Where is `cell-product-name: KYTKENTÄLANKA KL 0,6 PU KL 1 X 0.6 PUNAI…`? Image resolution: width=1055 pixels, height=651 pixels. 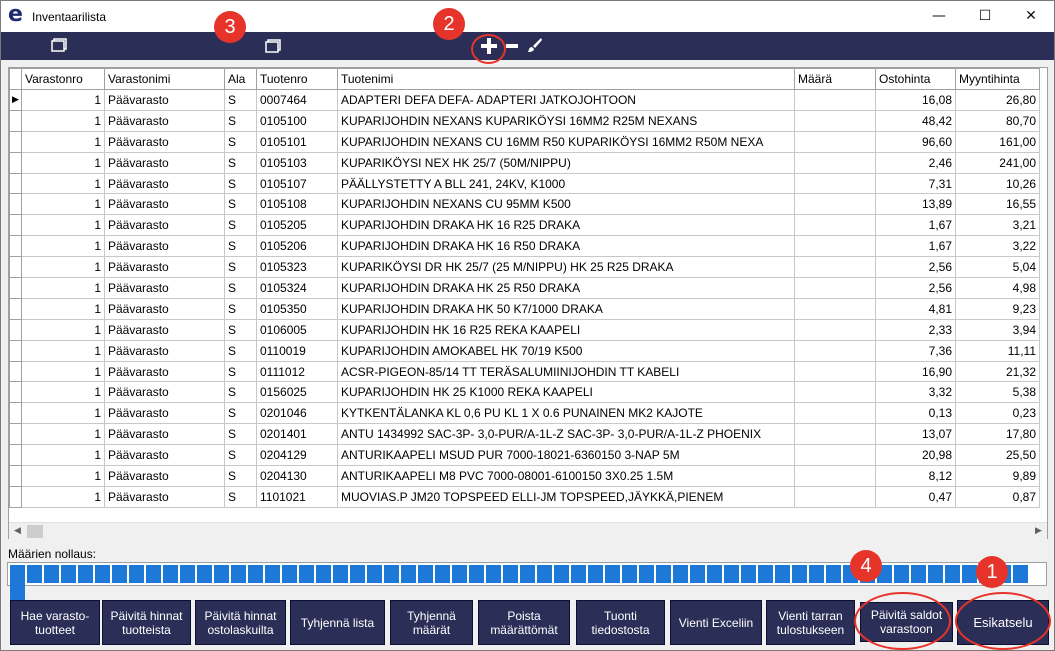
cell-product-name: KYTKENTÄLANKA KL 0,6 PU KL 1 X 0.6 PUNAI… is located at coordinates (566, 413).